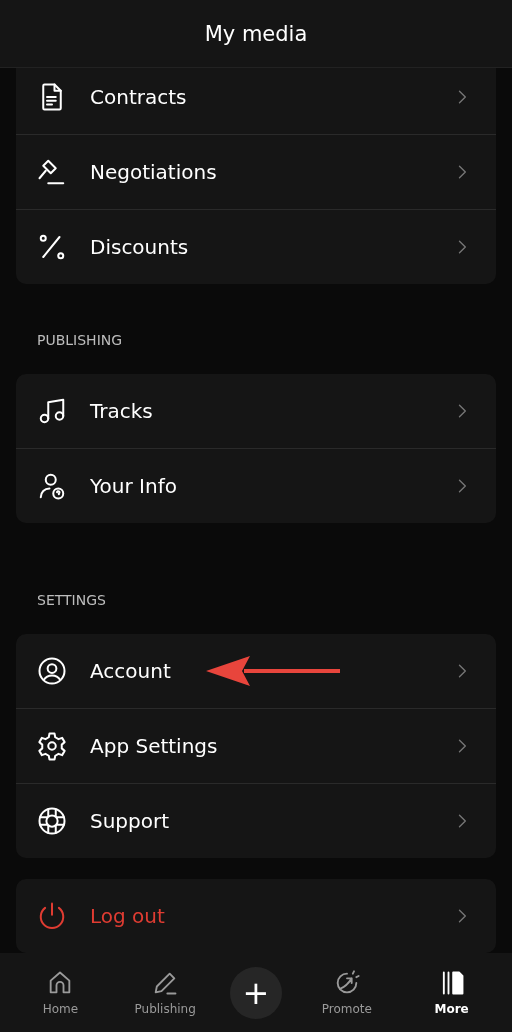  I want to click on gavel-icon, so click(52, 172).